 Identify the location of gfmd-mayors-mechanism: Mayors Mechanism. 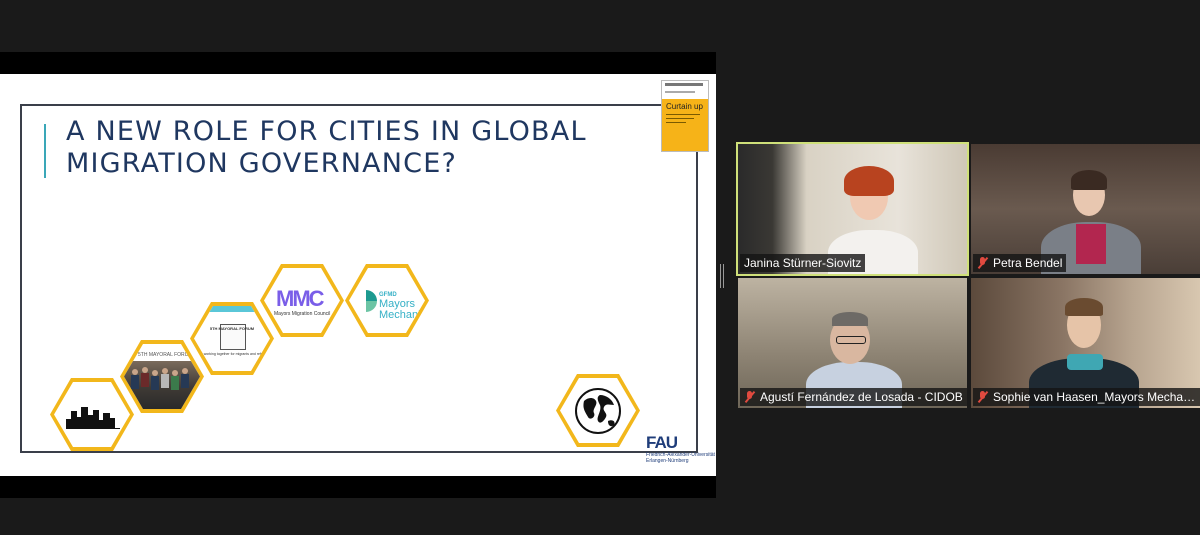
(402, 310).